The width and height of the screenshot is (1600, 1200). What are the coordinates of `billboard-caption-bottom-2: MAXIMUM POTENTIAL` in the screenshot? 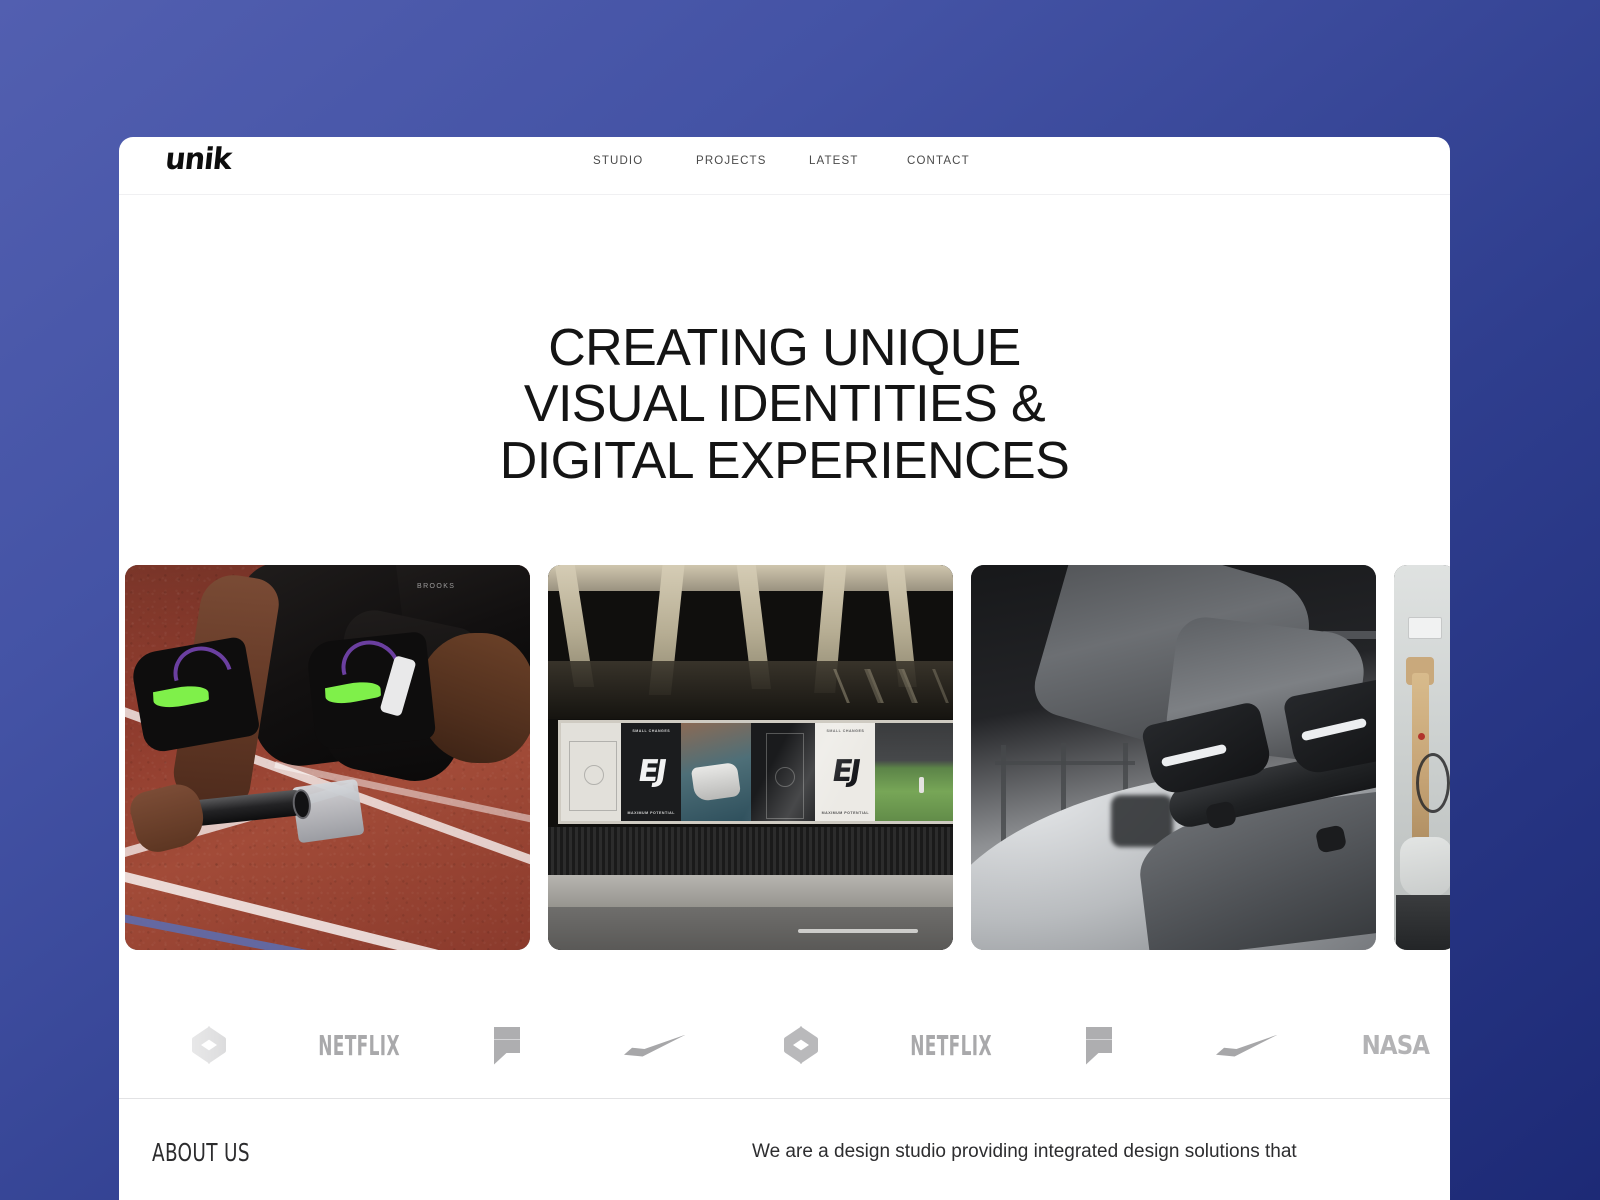 It's located at (845, 813).